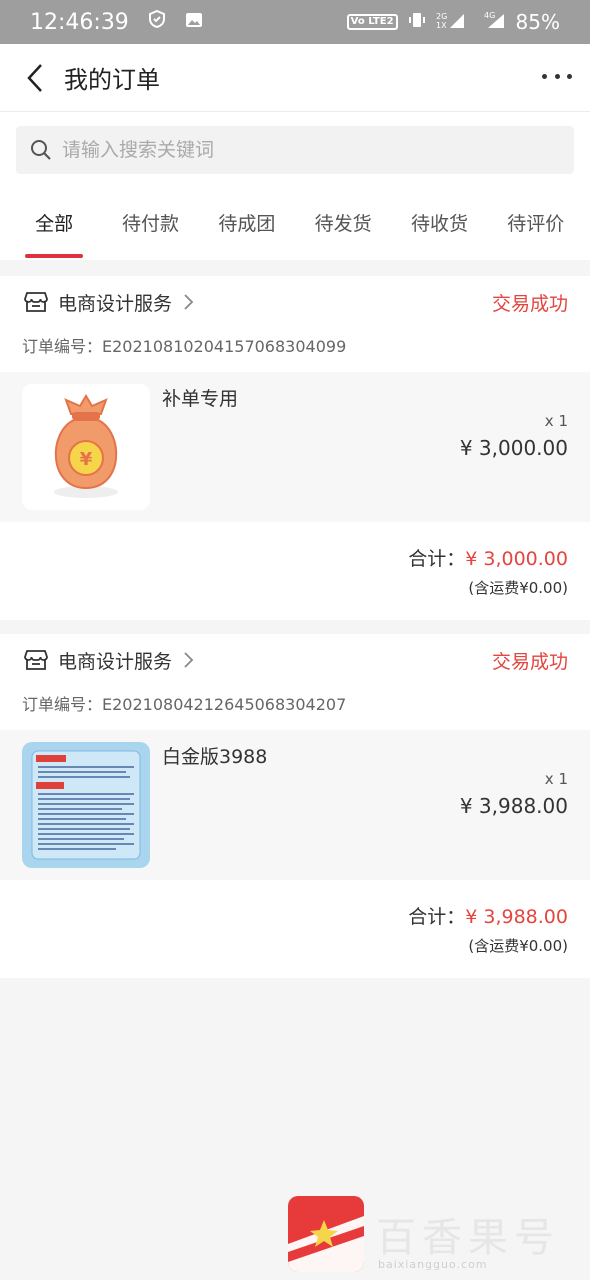 Image resolution: width=590 pixels, height=1280 pixels. I want to click on tab-pending-shipment: 待发货, so click(343, 222).